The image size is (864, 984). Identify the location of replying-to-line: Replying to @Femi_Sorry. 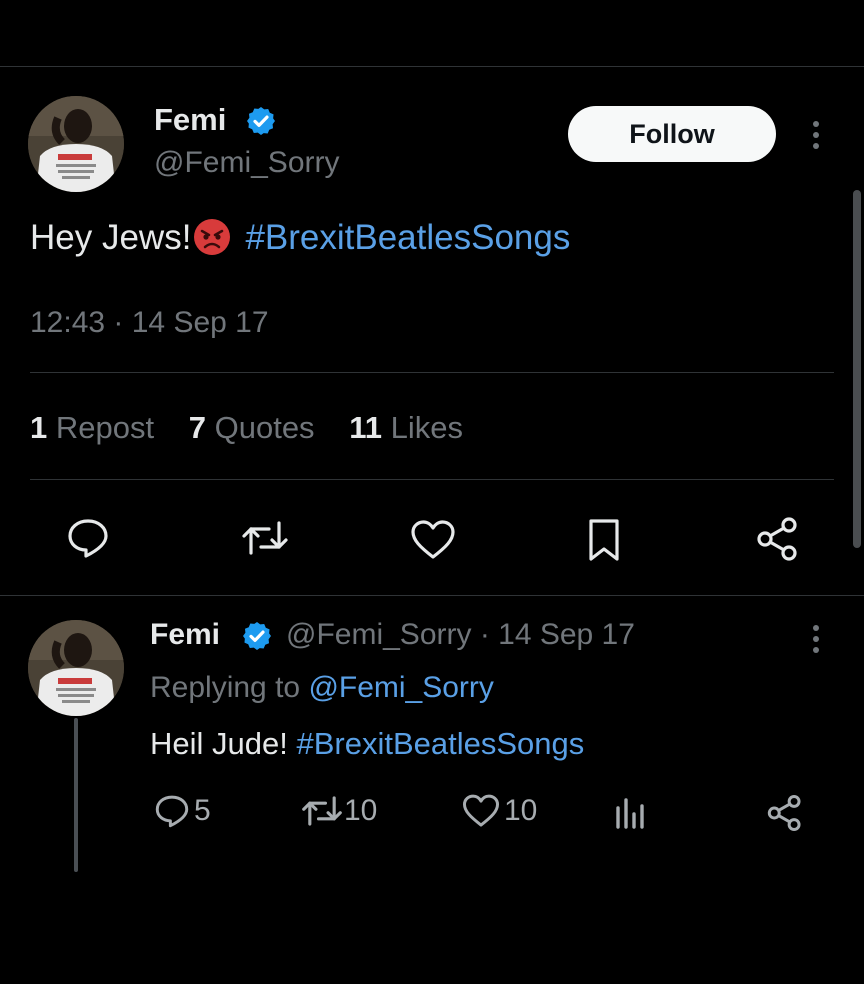
(322, 688).